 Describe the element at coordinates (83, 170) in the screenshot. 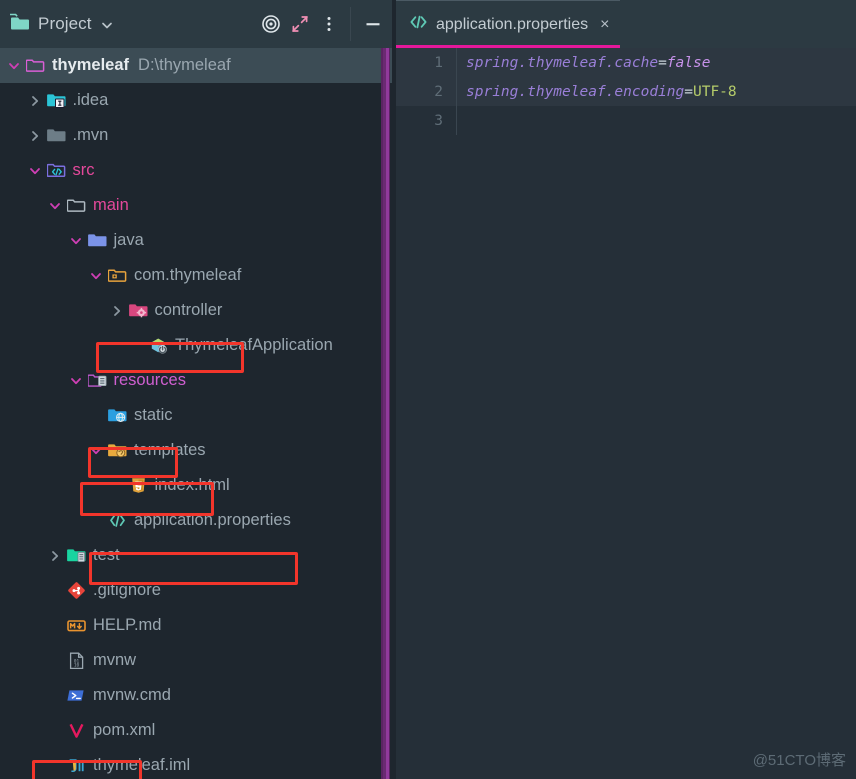

I see `tree-row-label: src` at that location.